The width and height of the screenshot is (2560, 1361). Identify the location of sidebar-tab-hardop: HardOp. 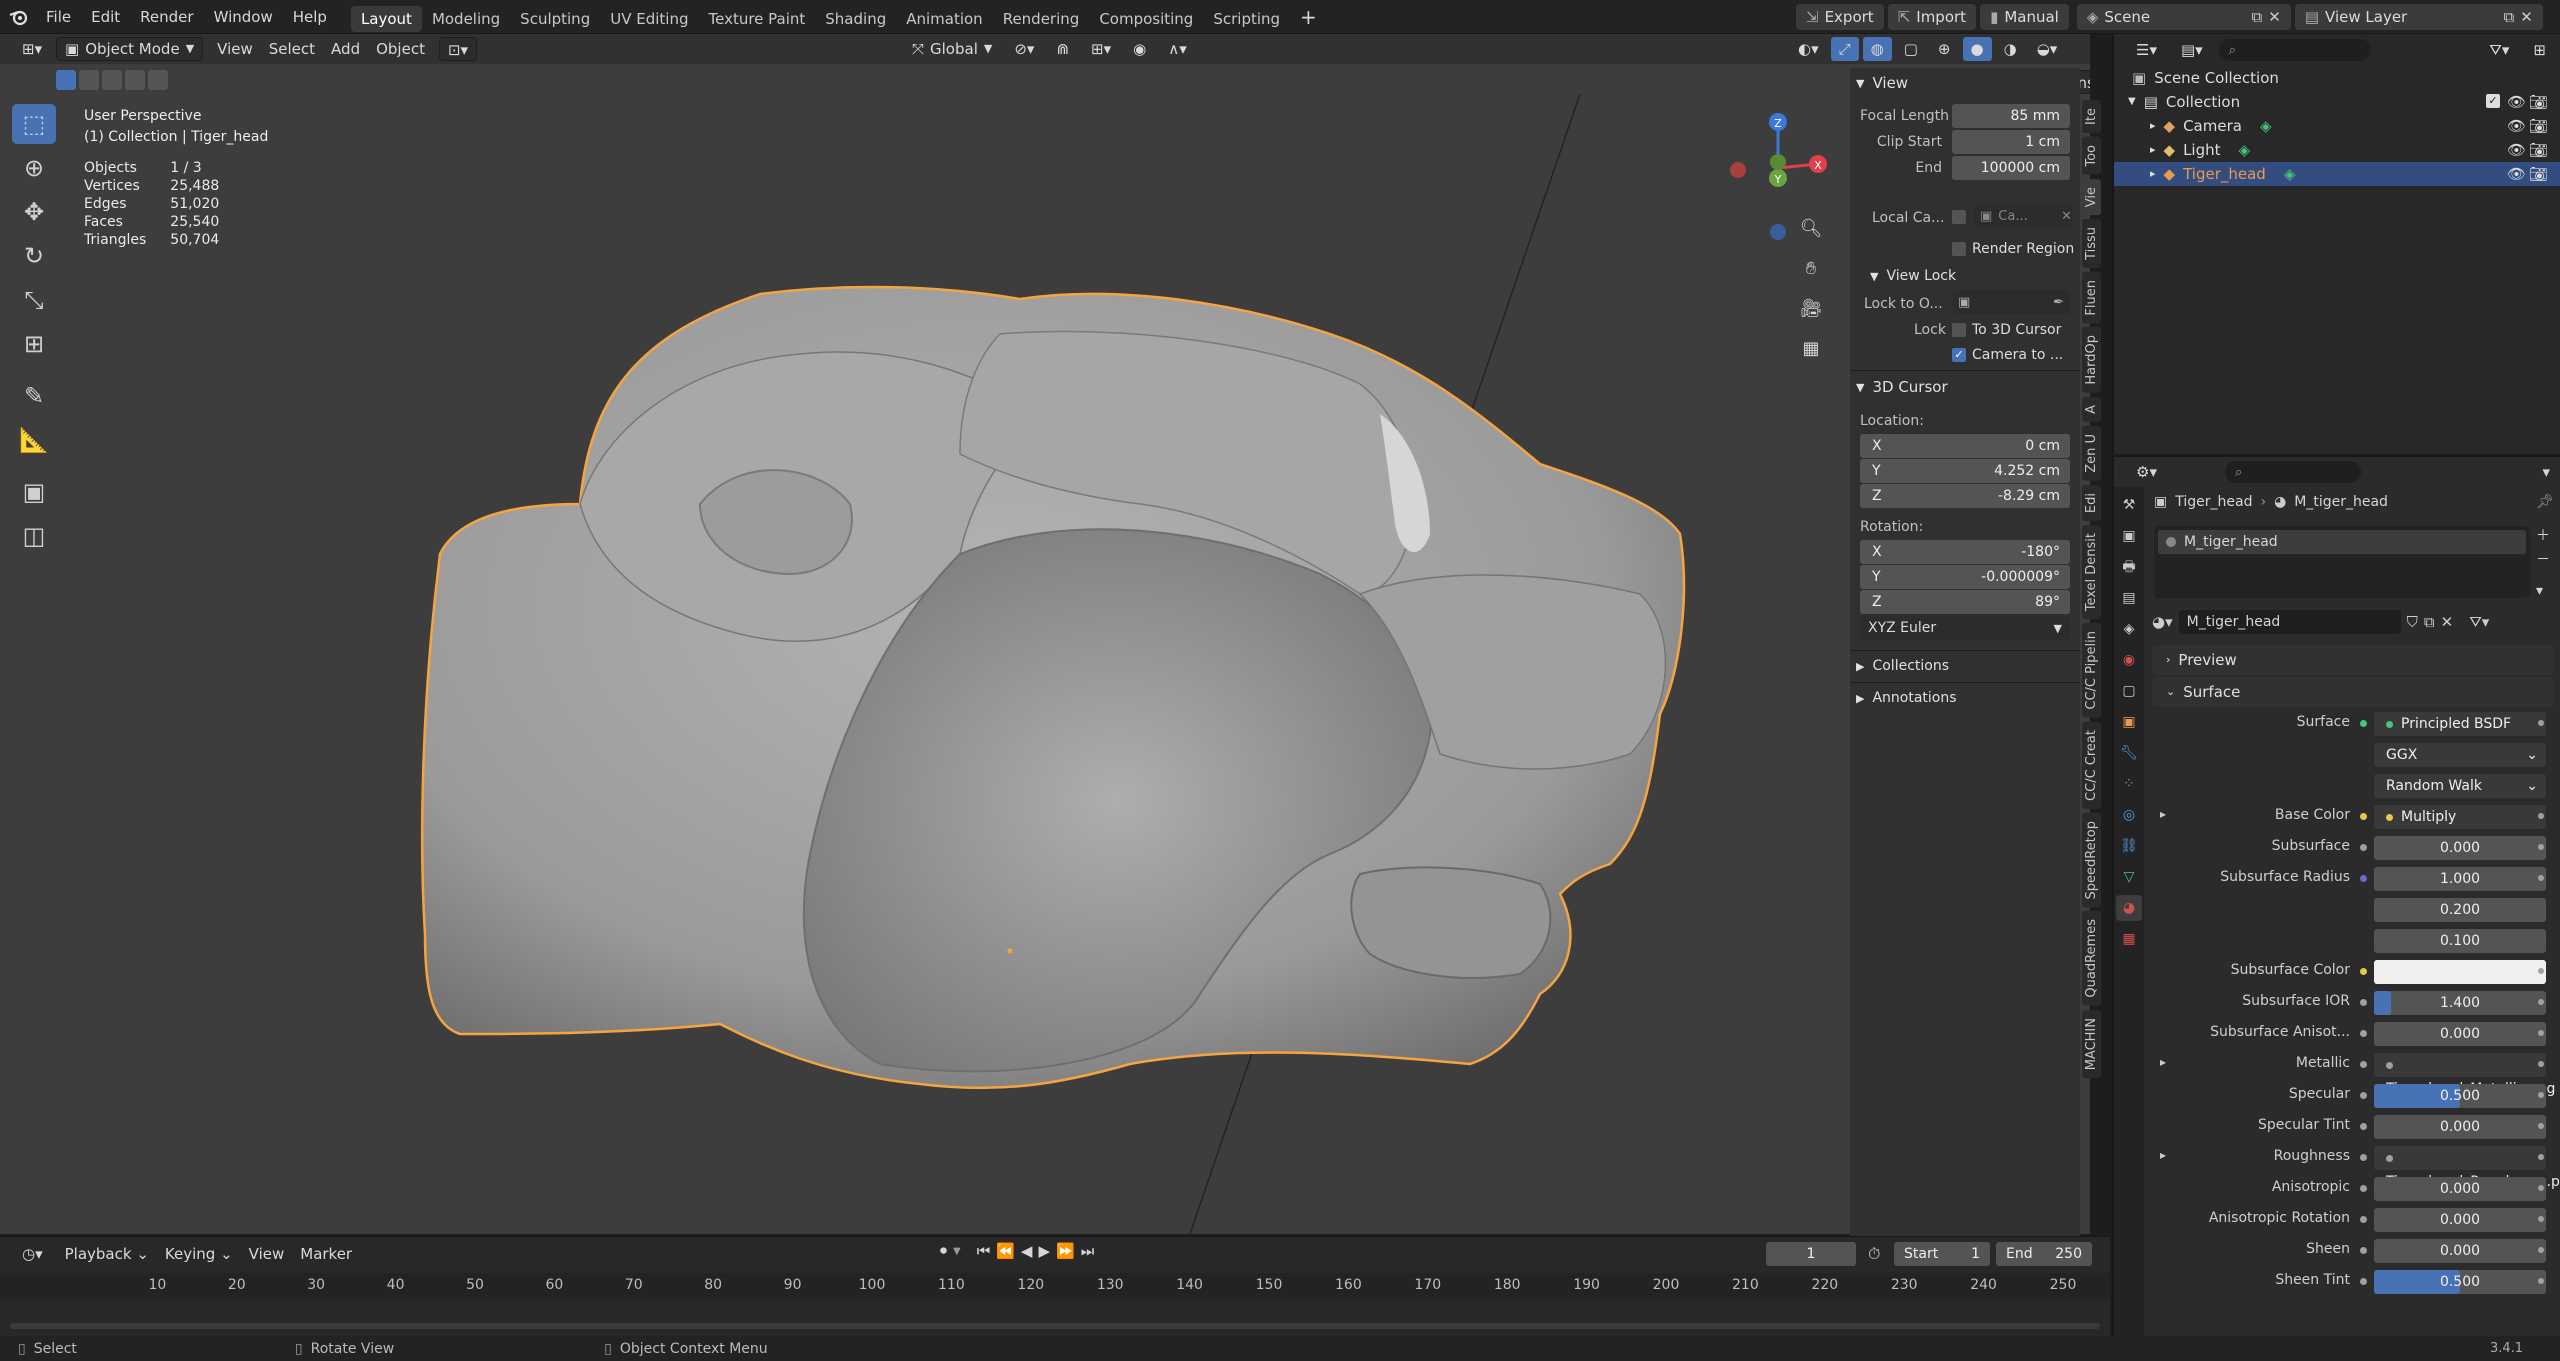
(2091, 360).